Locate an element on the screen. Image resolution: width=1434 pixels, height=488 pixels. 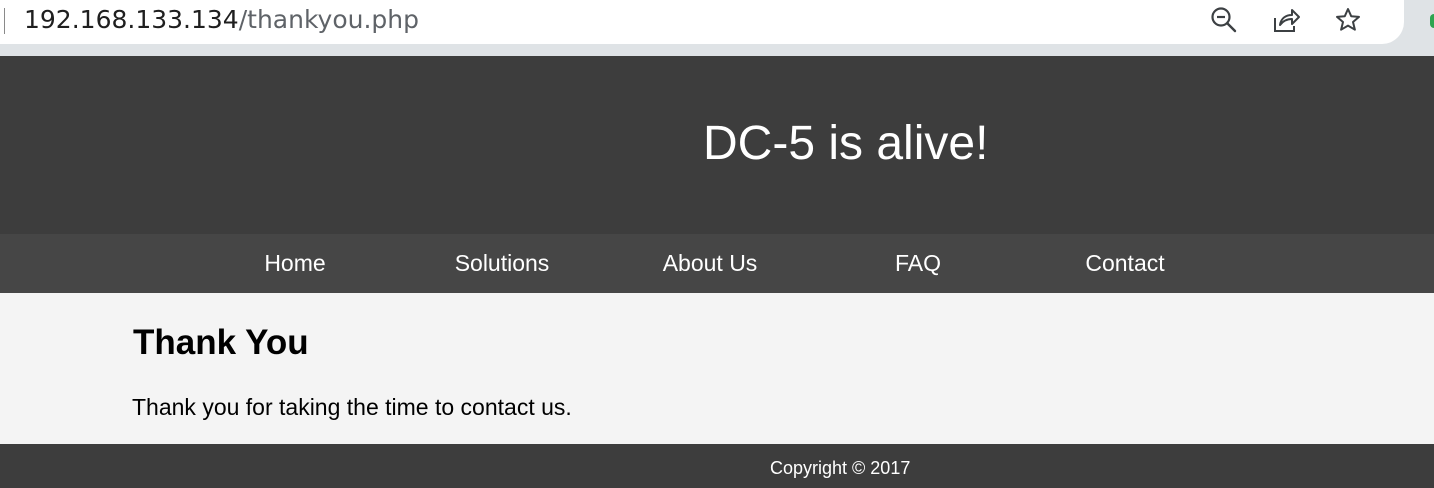
url-text: 192.168.133.134/thankyou.php is located at coordinates (221, 20).